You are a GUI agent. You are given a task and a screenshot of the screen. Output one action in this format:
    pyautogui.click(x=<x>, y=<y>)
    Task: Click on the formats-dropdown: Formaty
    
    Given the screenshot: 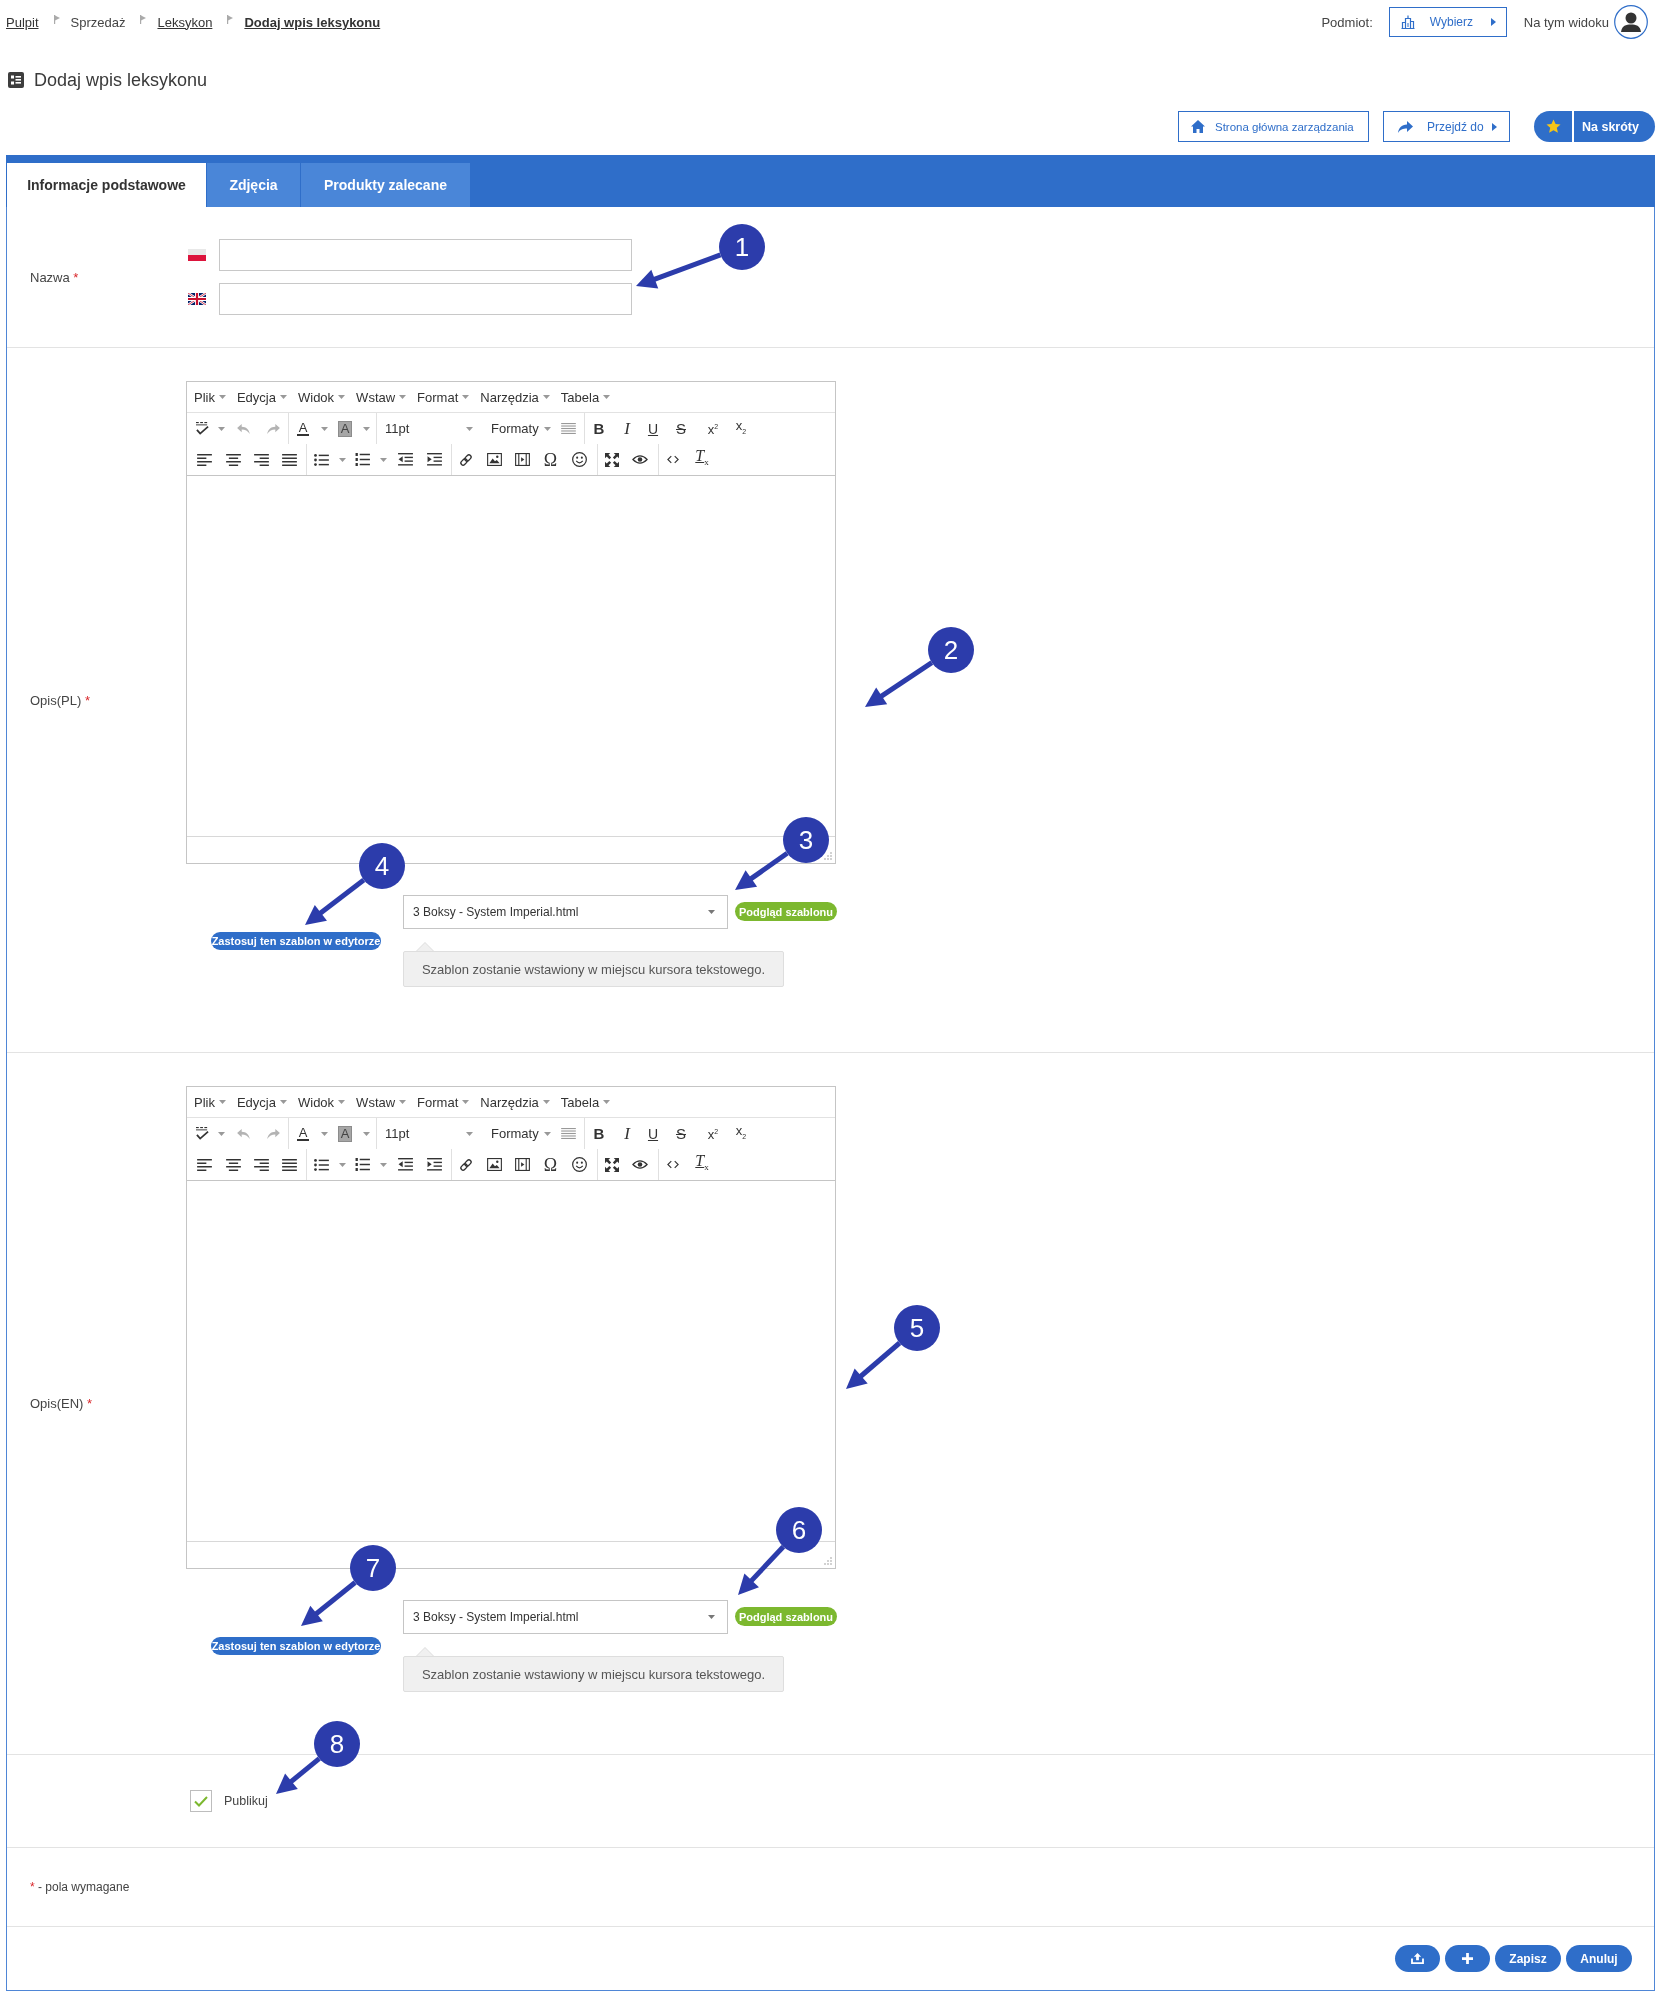 What is the action you would take?
    pyautogui.click(x=516, y=1133)
    